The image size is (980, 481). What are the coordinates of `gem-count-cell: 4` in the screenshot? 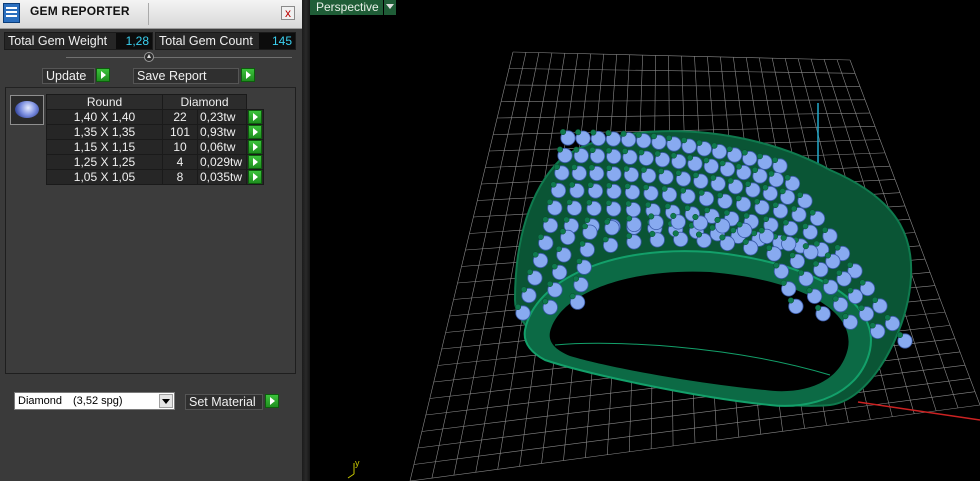 It's located at (180, 162).